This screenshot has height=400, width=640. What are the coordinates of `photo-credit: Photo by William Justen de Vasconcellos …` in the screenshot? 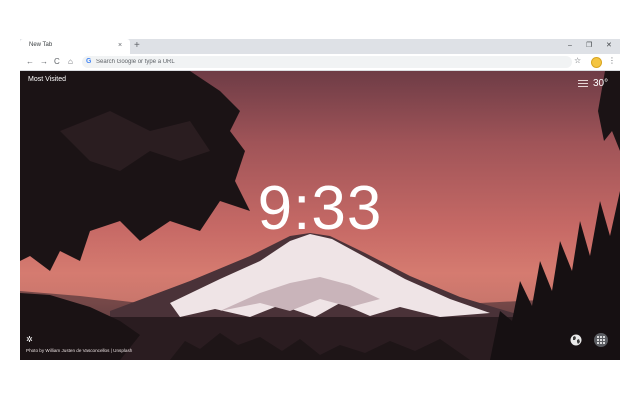 It's located at (79, 350).